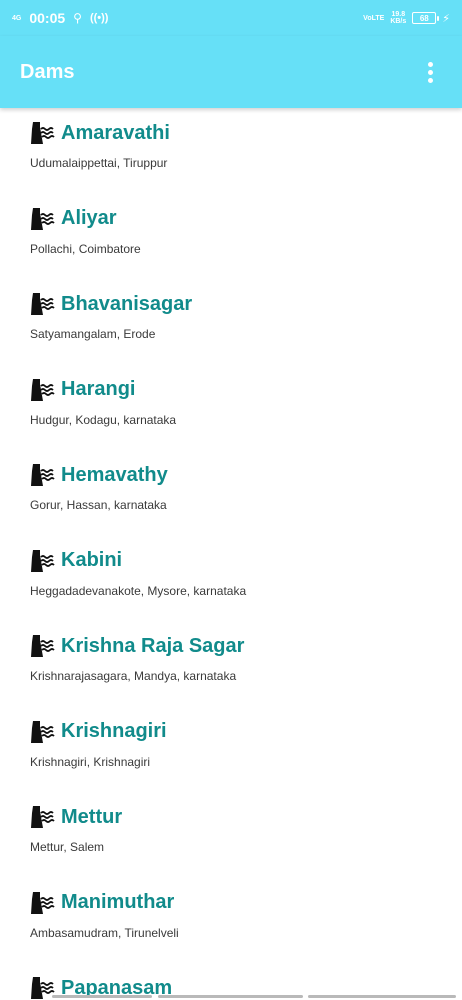 The width and height of the screenshot is (462, 1000). Describe the element at coordinates (374, 18) in the screenshot. I see `lte-indicator: VoLTE` at that location.